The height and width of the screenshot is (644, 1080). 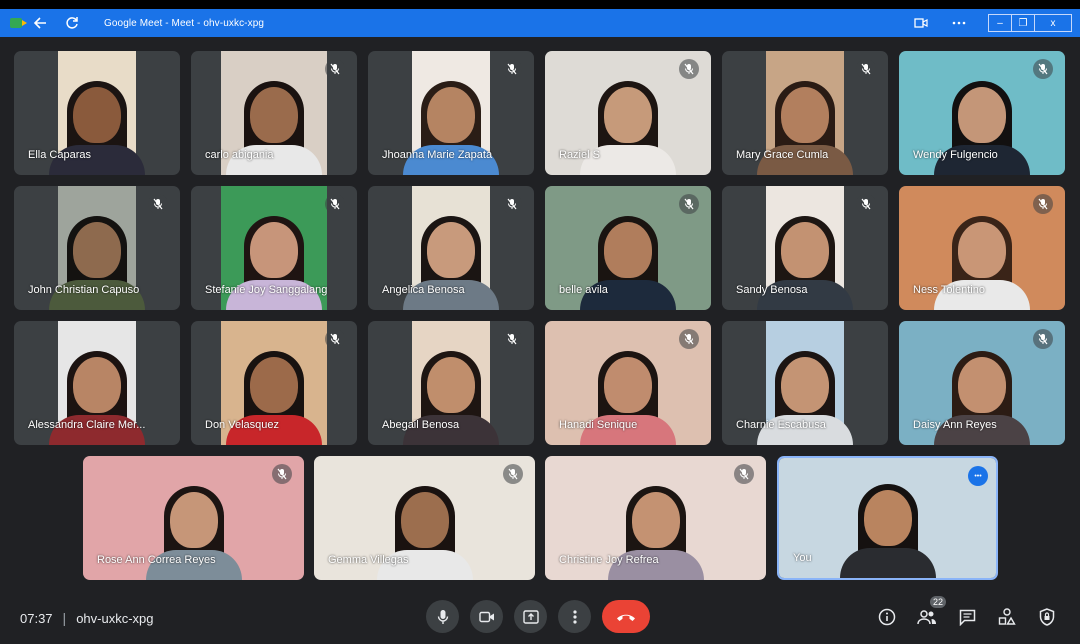 What do you see at coordinates (242, 425) in the screenshot?
I see `participant-name: Don Velasquez` at bounding box center [242, 425].